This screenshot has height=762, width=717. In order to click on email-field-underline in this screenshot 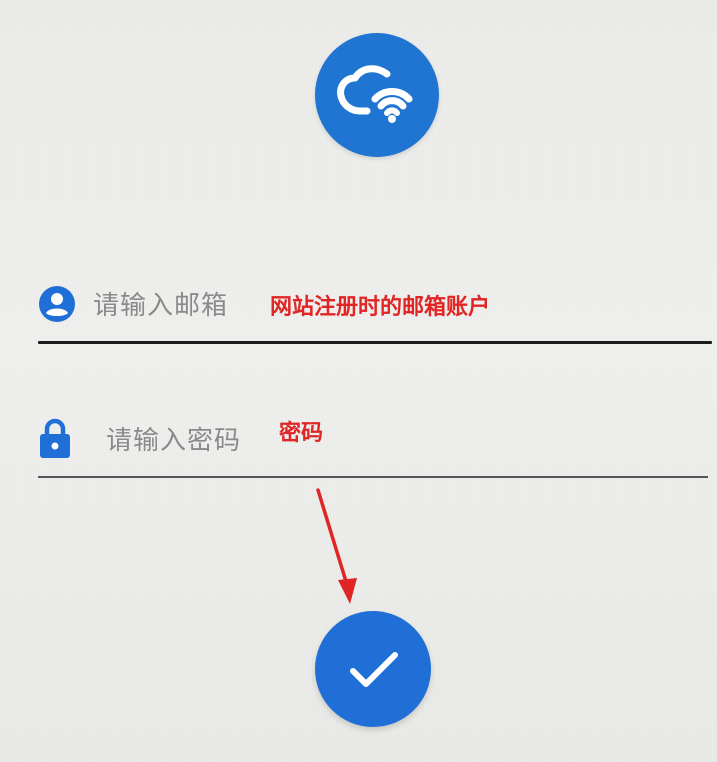, I will do `click(375, 342)`.